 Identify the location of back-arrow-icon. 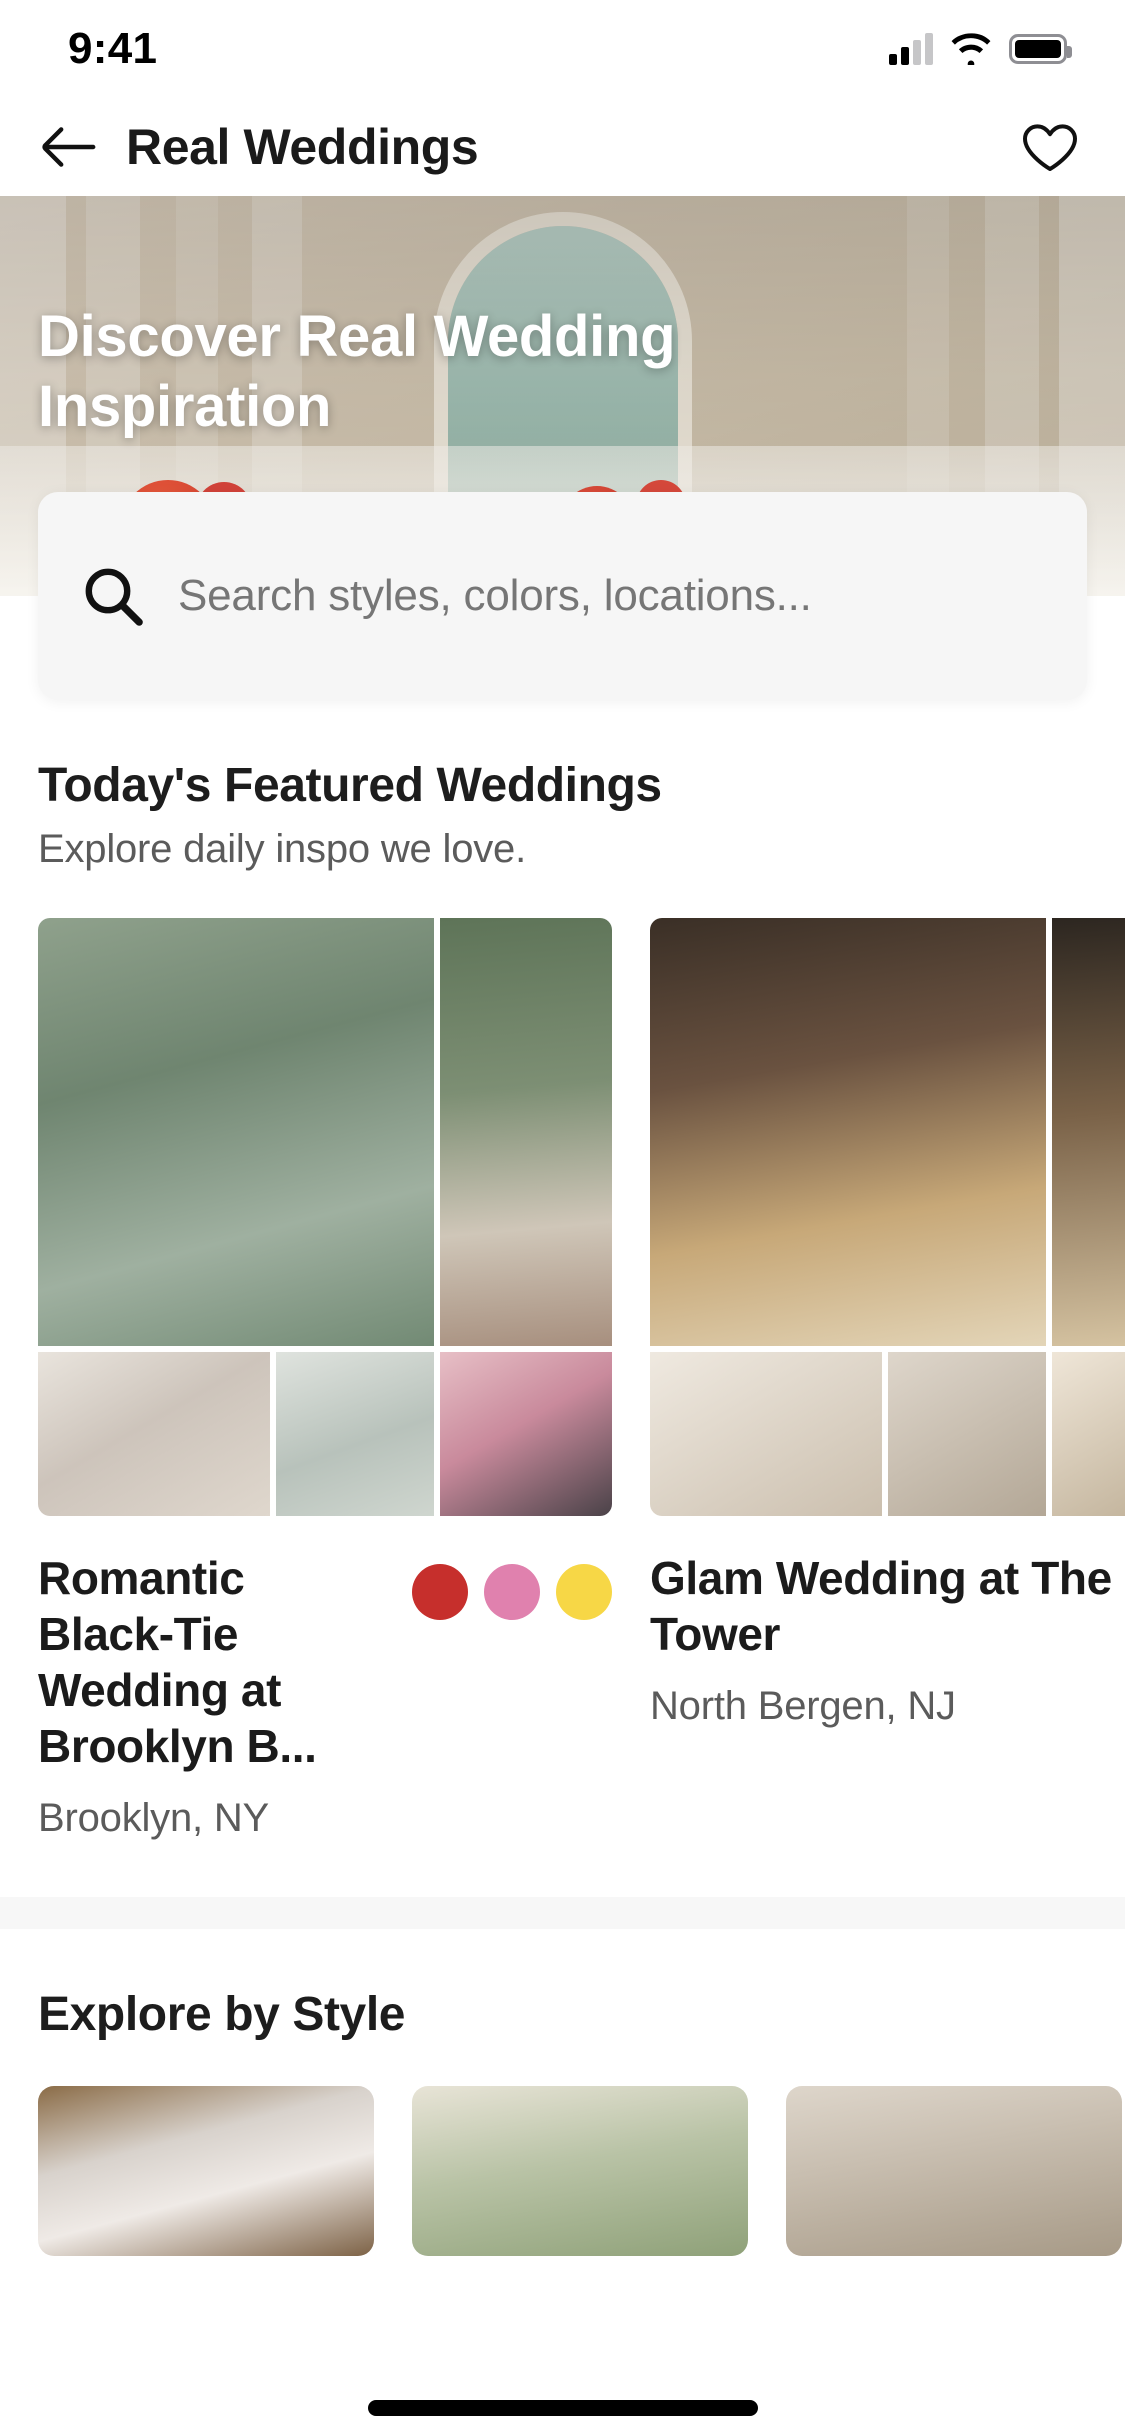
(69, 147).